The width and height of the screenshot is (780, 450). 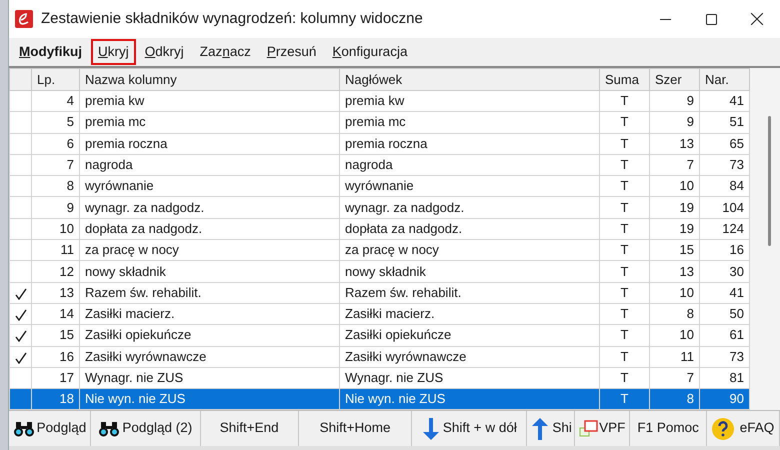 What do you see at coordinates (711, 19) in the screenshot?
I see `maximize-icon` at bounding box center [711, 19].